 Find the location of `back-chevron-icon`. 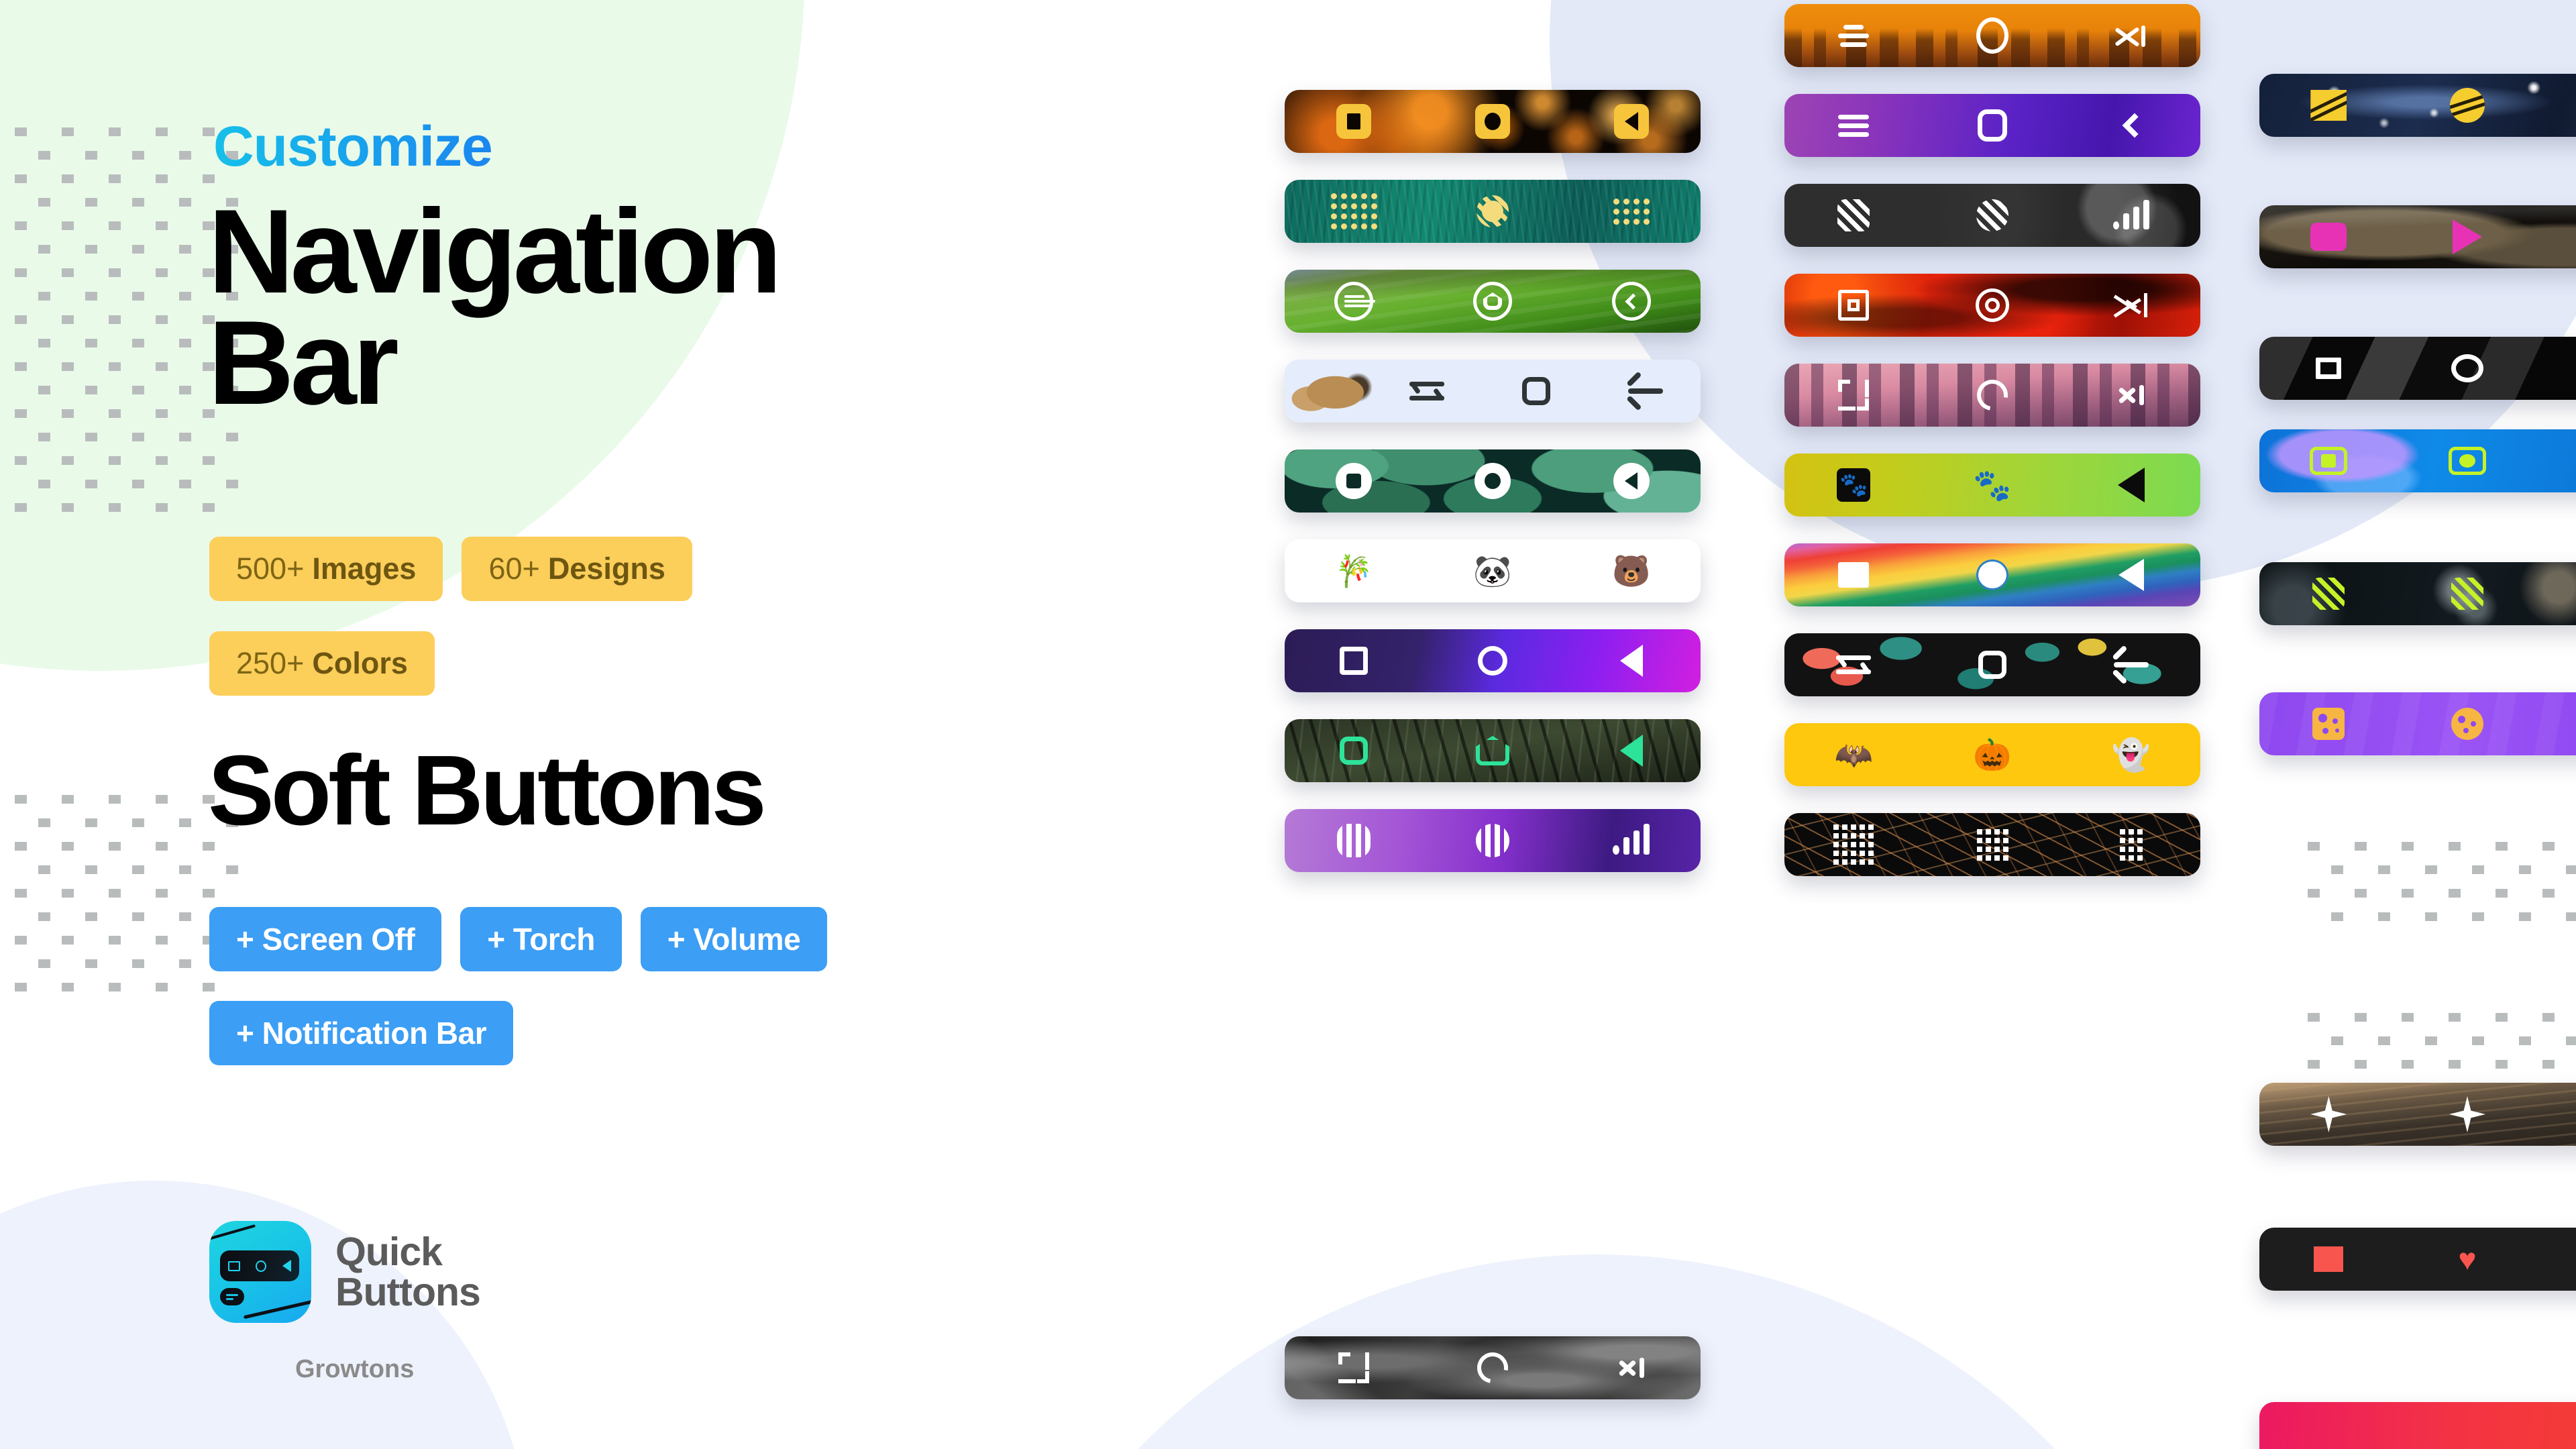

back-chevron-icon is located at coordinates (2130, 125).